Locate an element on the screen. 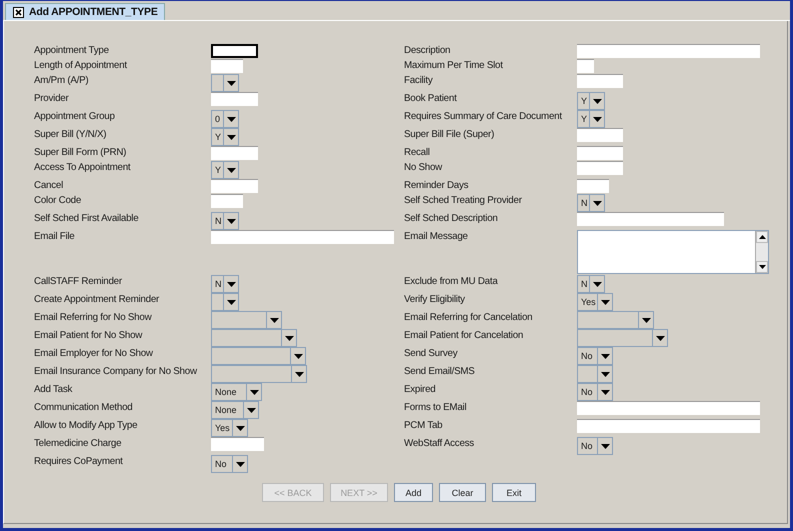 The height and width of the screenshot is (531, 793). field-label: Expired is located at coordinates (420, 389).